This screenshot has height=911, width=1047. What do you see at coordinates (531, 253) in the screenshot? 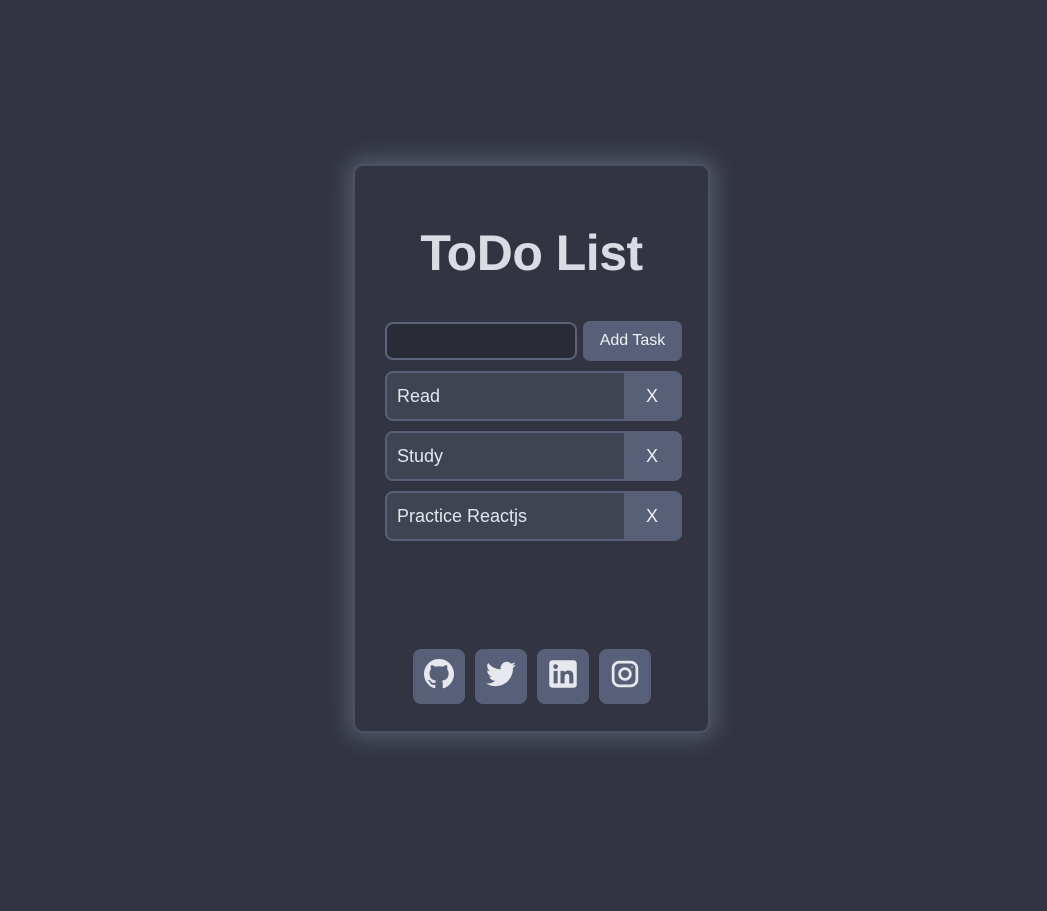
I see `page-title: ToDo List` at bounding box center [531, 253].